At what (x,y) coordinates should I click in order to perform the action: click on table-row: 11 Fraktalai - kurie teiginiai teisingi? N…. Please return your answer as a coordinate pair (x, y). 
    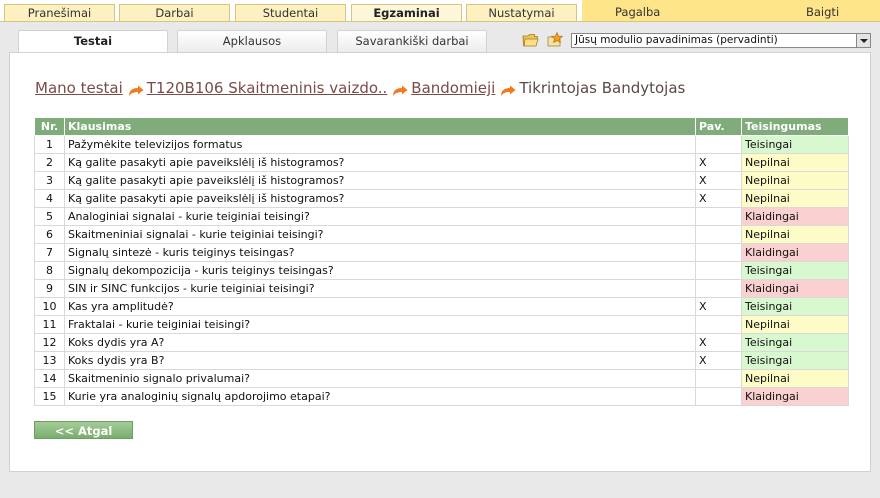
    Looking at the image, I should click on (441, 324).